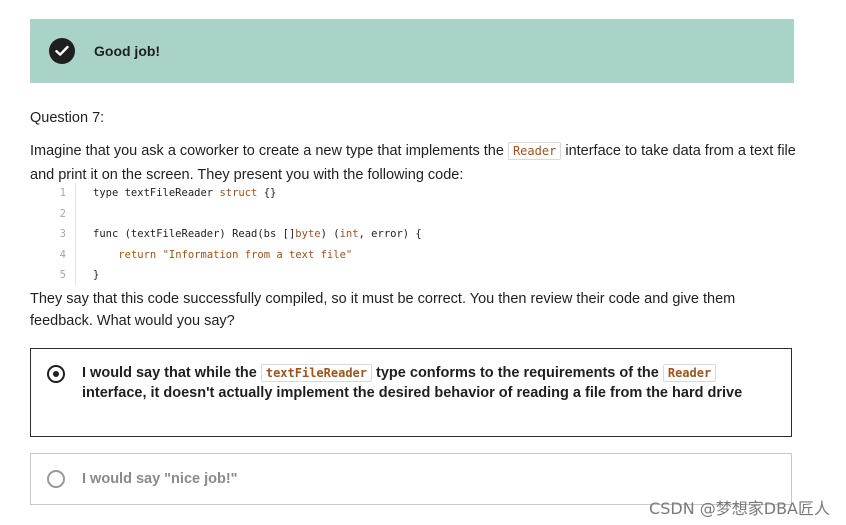  What do you see at coordinates (171, 373) in the screenshot?
I see `option-text-part: I would say that while the` at bounding box center [171, 373].